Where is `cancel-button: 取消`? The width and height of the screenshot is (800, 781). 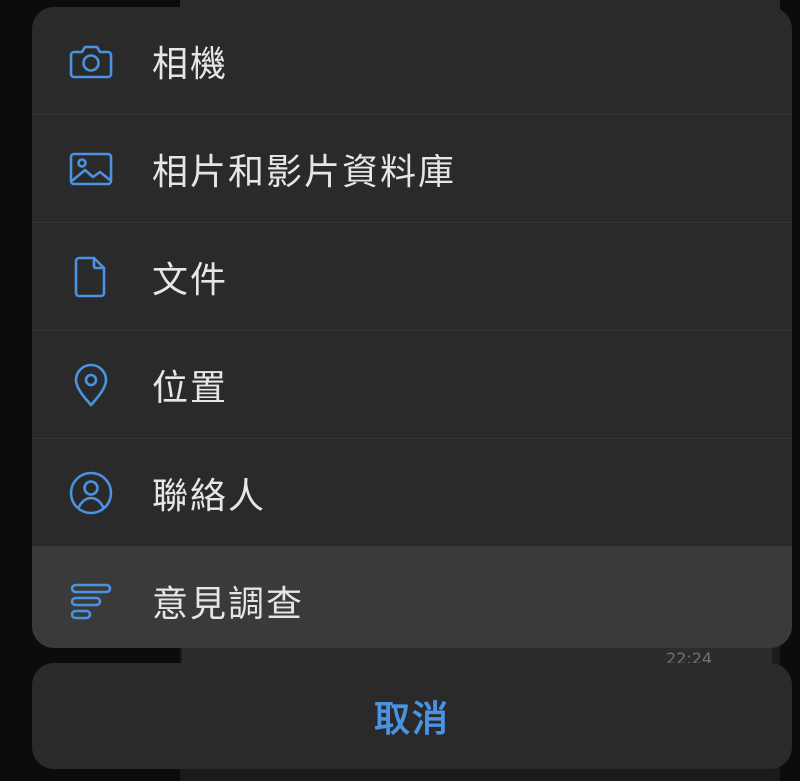 cancel-button: 取消 is located at coordinates (412, 716).